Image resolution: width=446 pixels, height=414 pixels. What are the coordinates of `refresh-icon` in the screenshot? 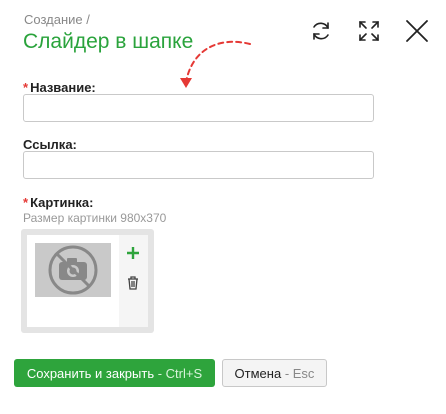 It's located at (321, 31).